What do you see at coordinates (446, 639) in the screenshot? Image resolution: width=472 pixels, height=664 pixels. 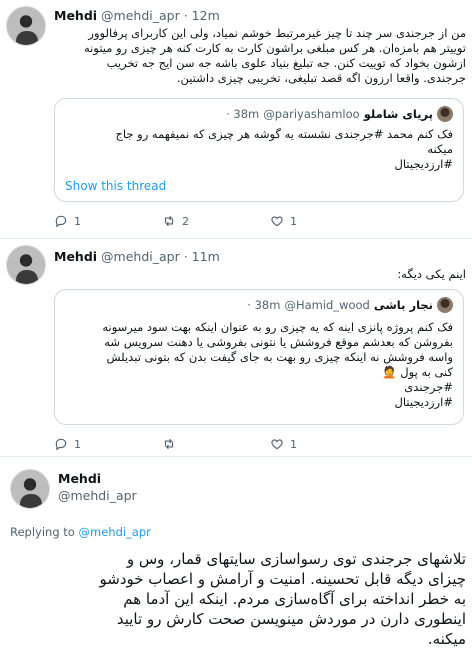 I see `tweet-text-line: میکنه.` at bounding box center [446, 639].